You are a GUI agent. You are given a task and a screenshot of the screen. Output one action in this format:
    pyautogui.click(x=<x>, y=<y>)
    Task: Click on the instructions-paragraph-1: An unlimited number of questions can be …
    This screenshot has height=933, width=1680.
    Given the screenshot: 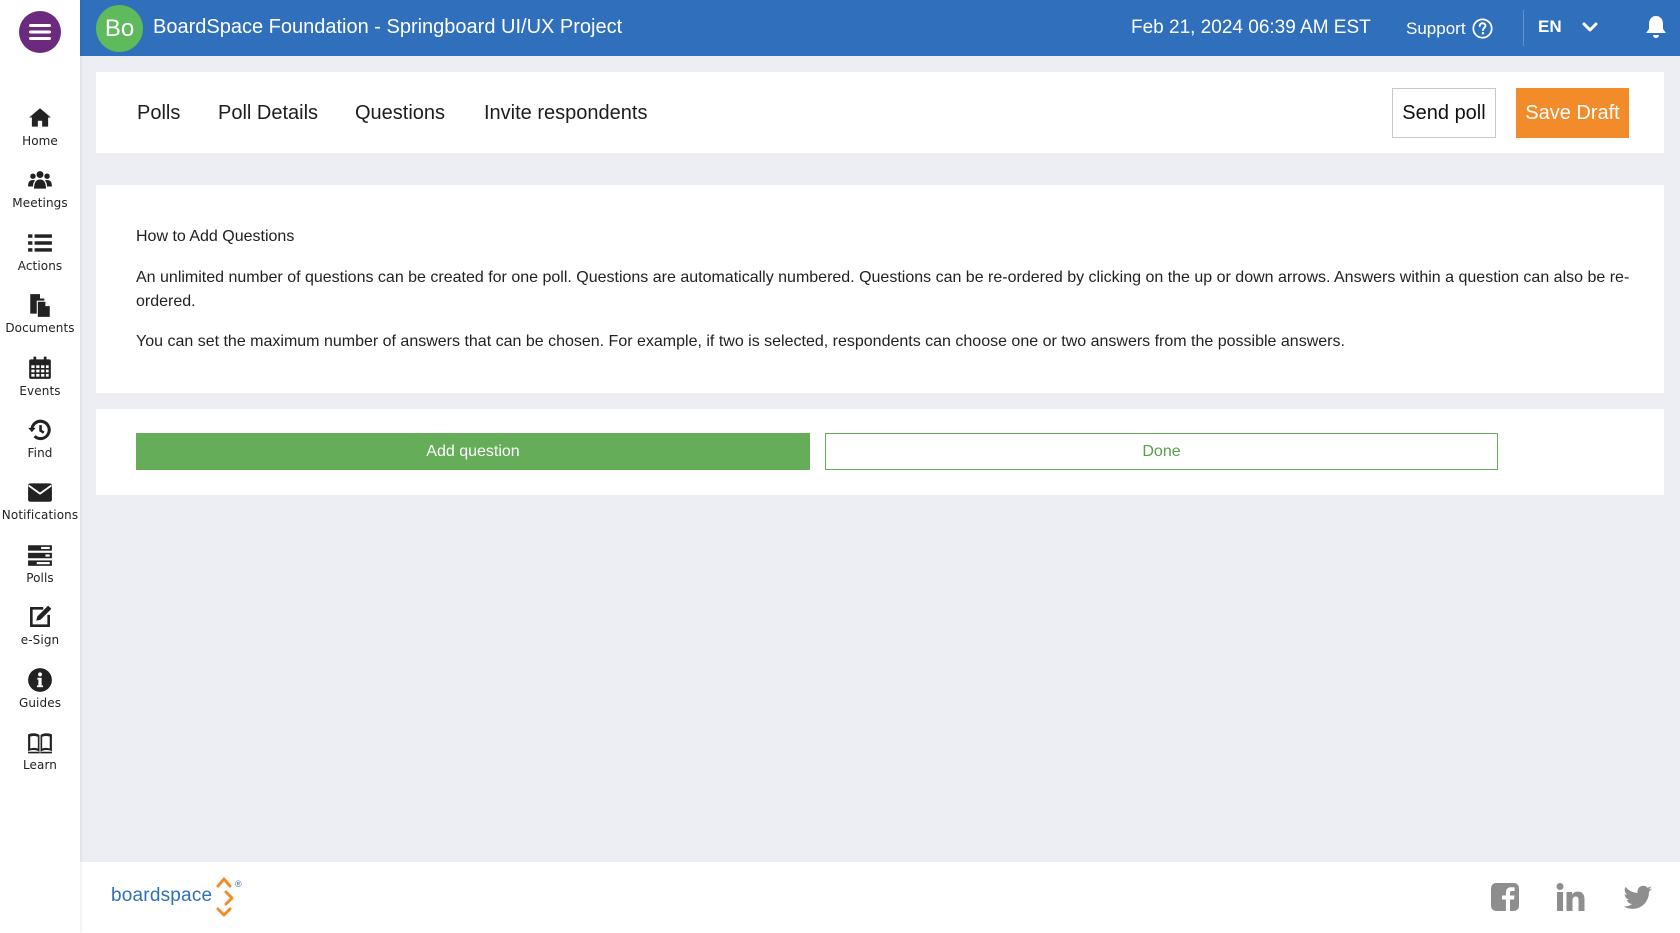 What is the action you would take?
    pyautogui.click(x=883, y=289)
    